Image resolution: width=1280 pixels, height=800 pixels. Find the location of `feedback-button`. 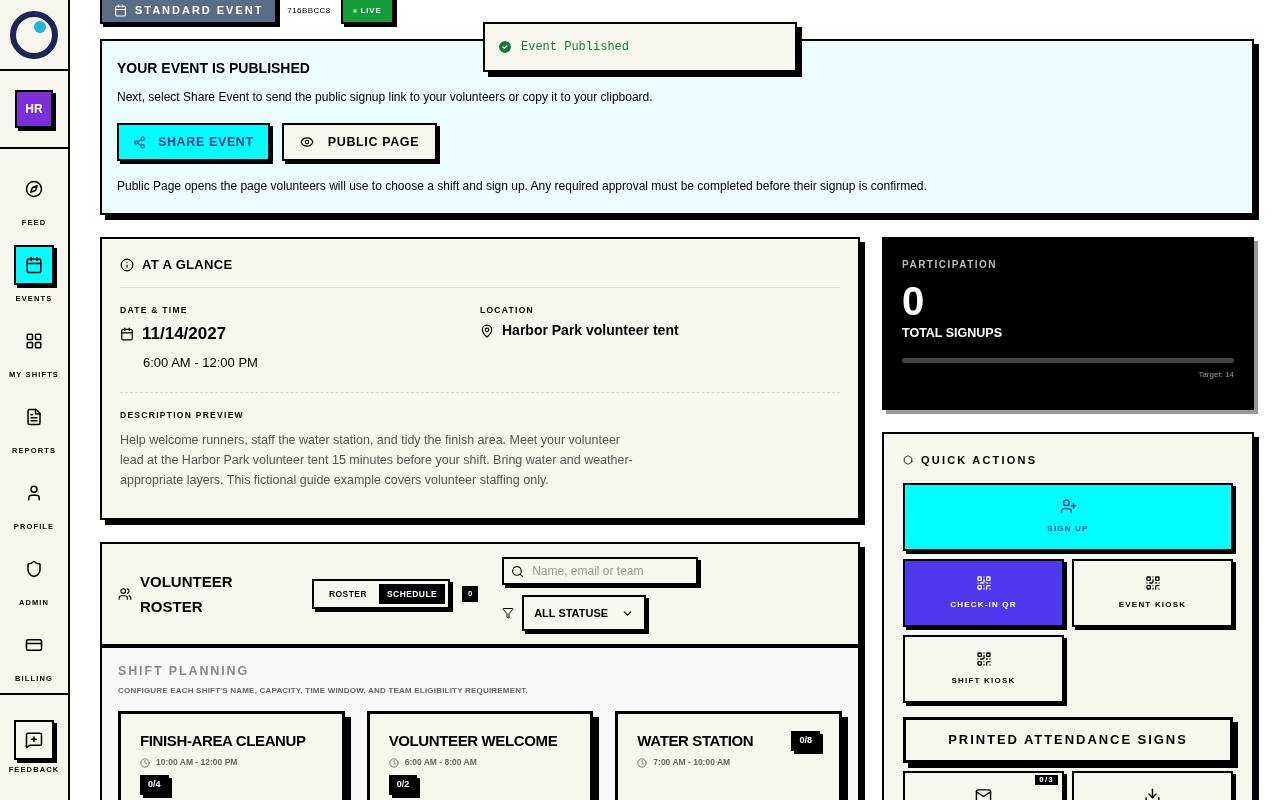

feedback-button is located at coordinates (34, 739).